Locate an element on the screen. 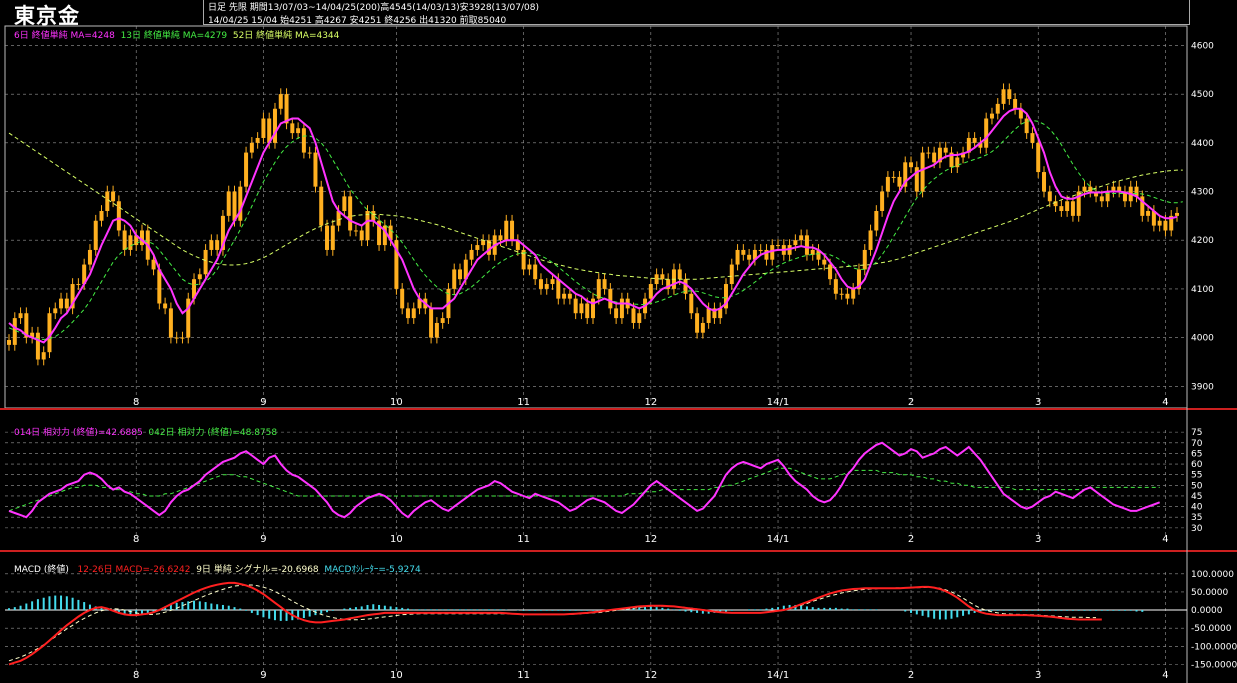 This screenshot has height=683, width=1237. rsi-tick-label: 40 is located at coordinates (1197, 508).